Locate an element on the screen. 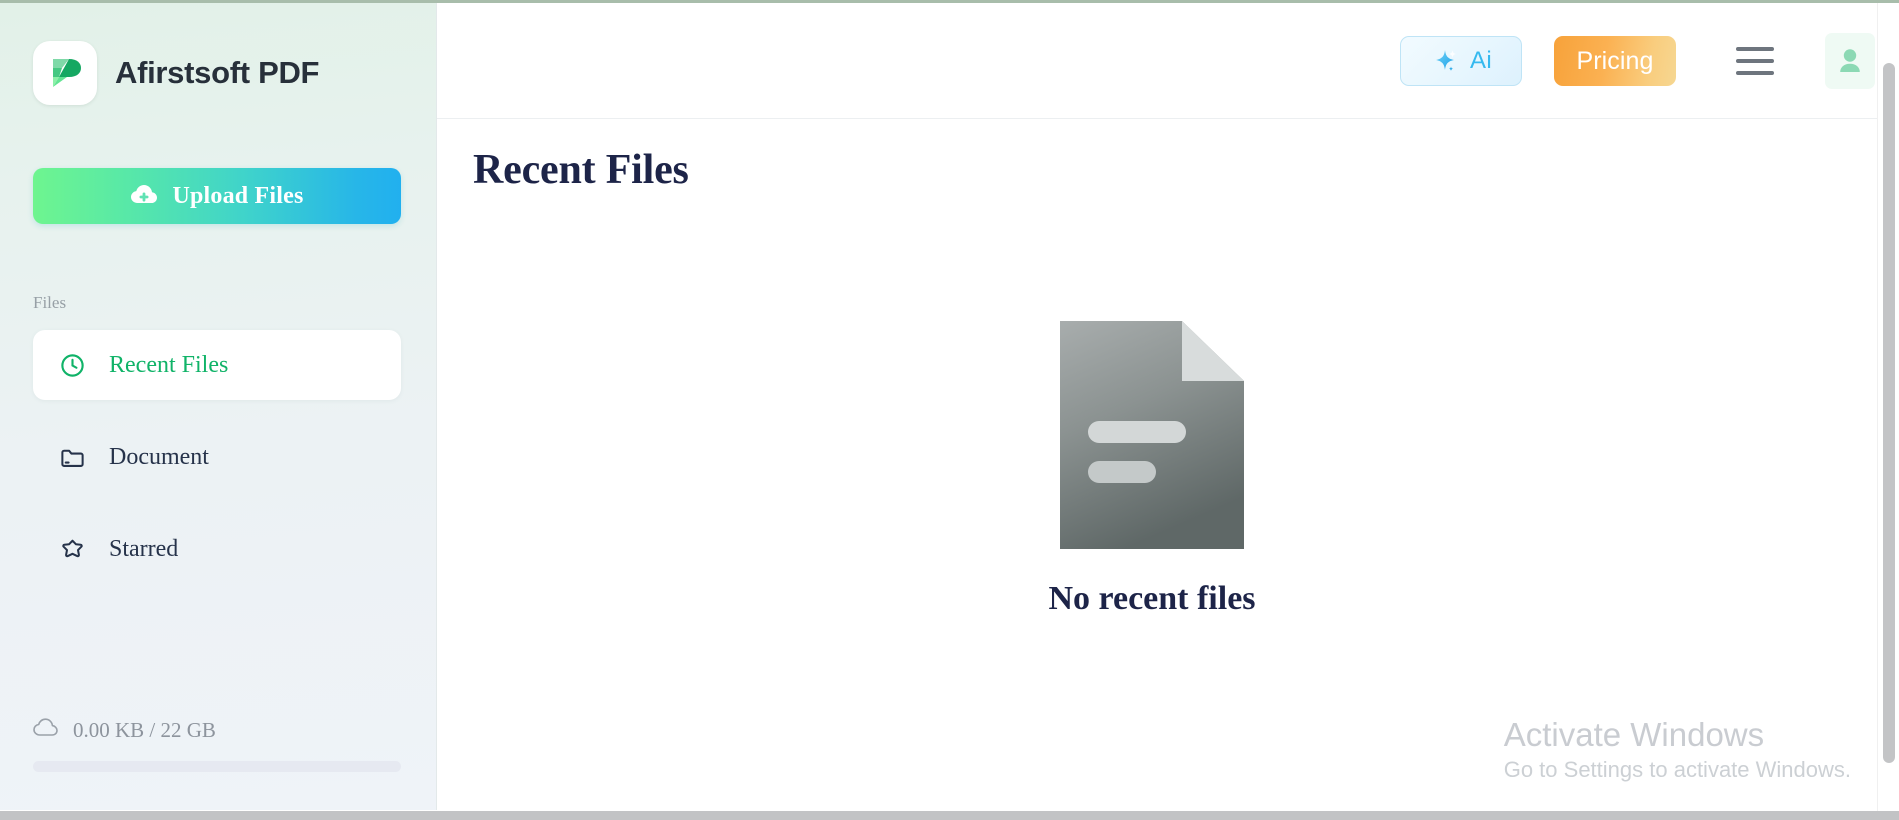  window-top-border is located at coordinates (949, 1).